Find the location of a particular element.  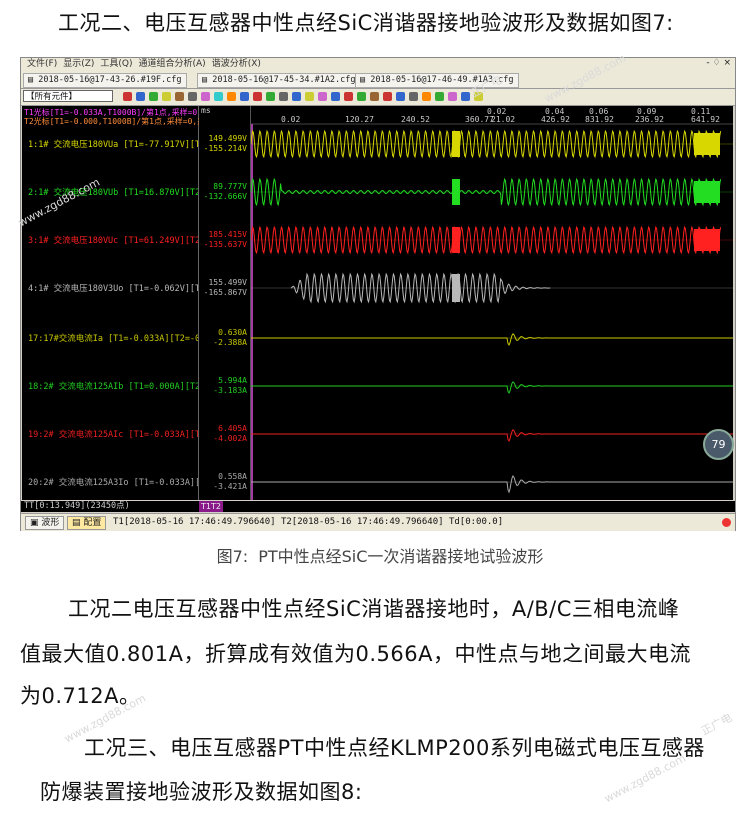

section-heading-3-line-1: 工况三、电压互感器PT中性点经KLMP200系列电磁式电压互感器 is located at coordinates (394, 748).